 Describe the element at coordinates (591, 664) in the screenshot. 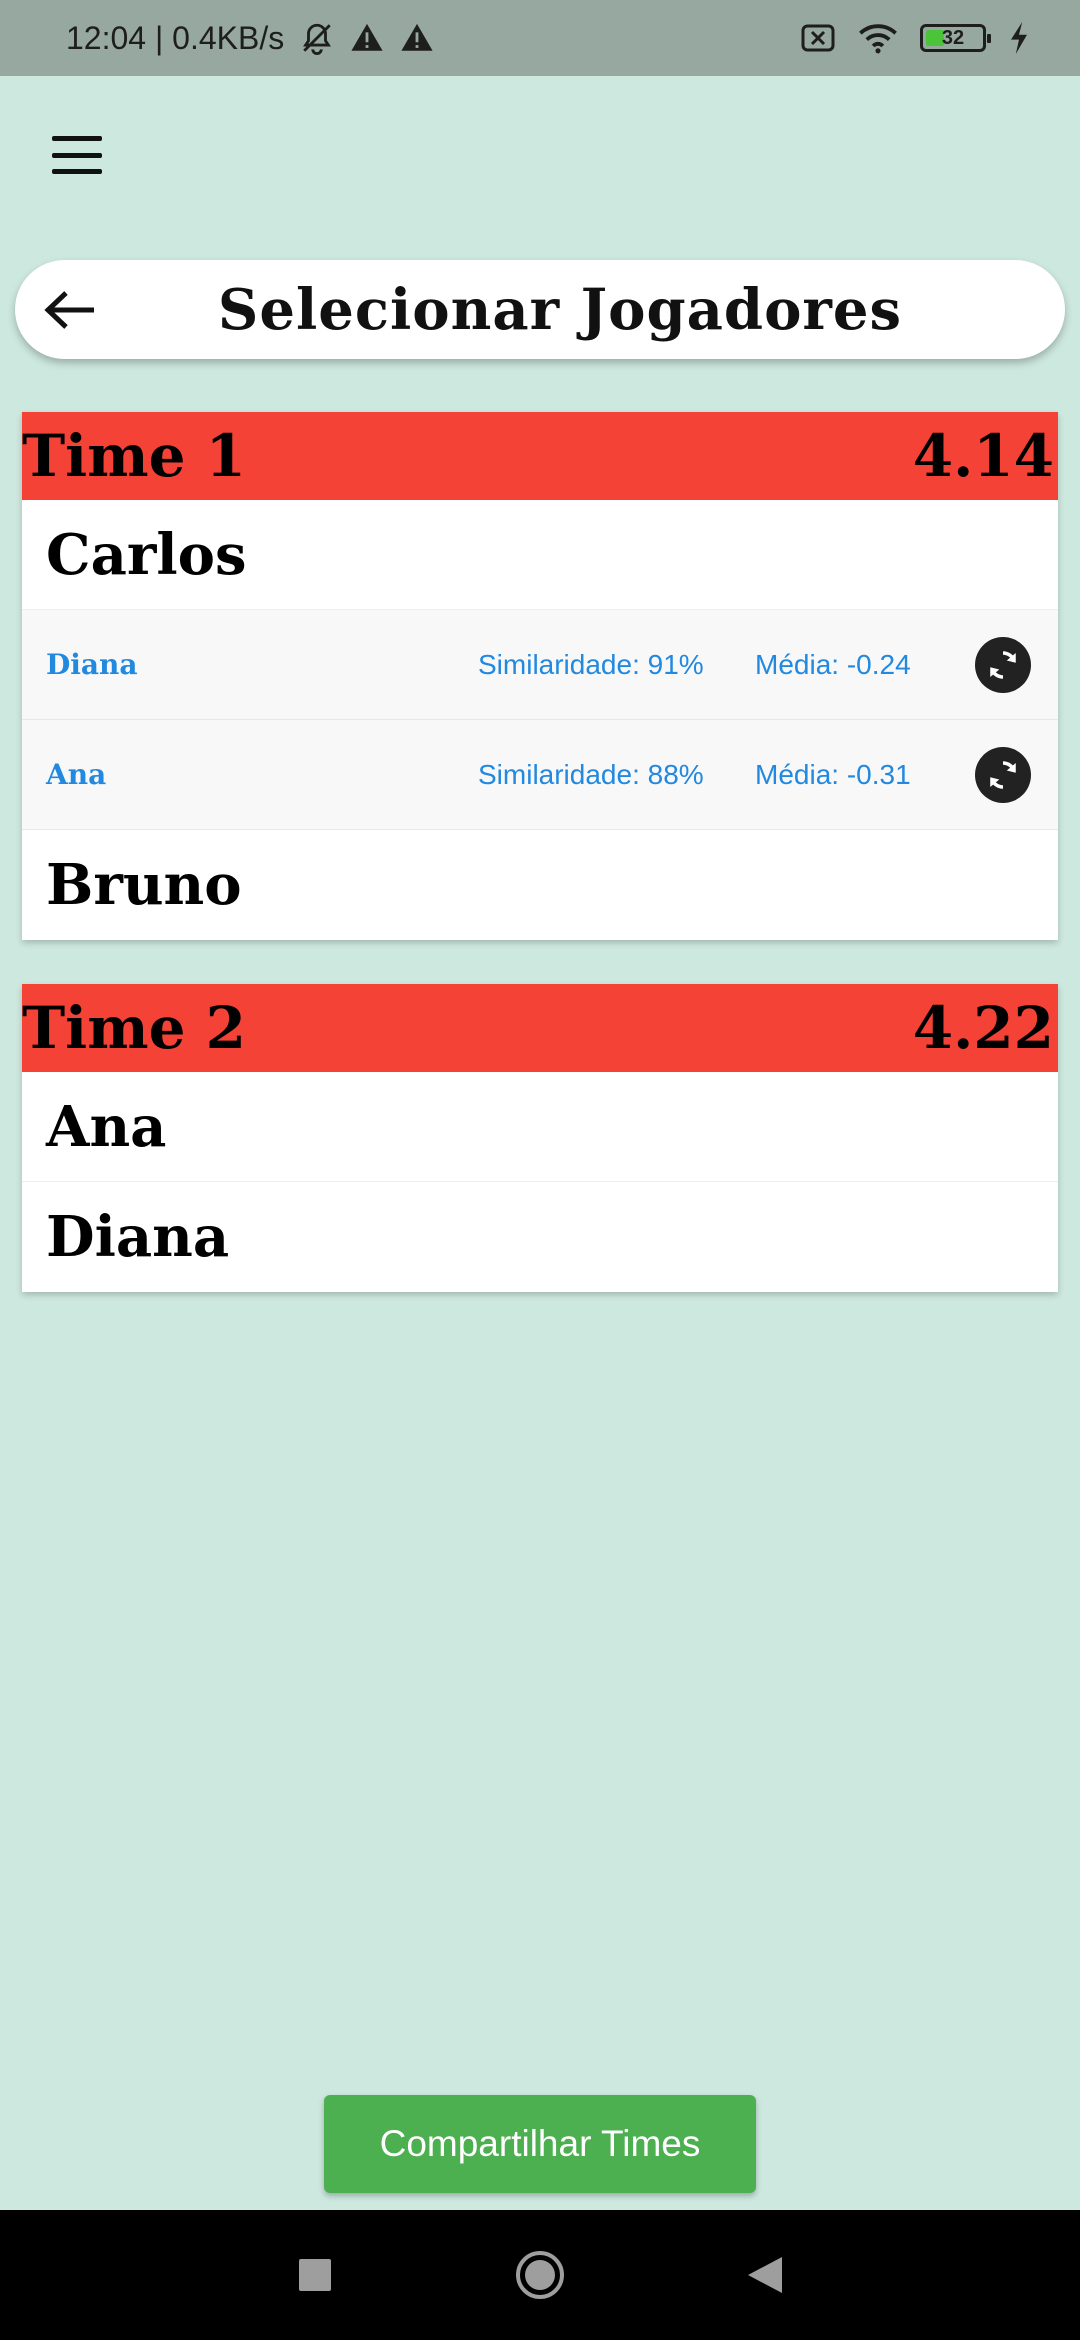

I see `suggestion-similarity: Similaridade: 91%` at that location.